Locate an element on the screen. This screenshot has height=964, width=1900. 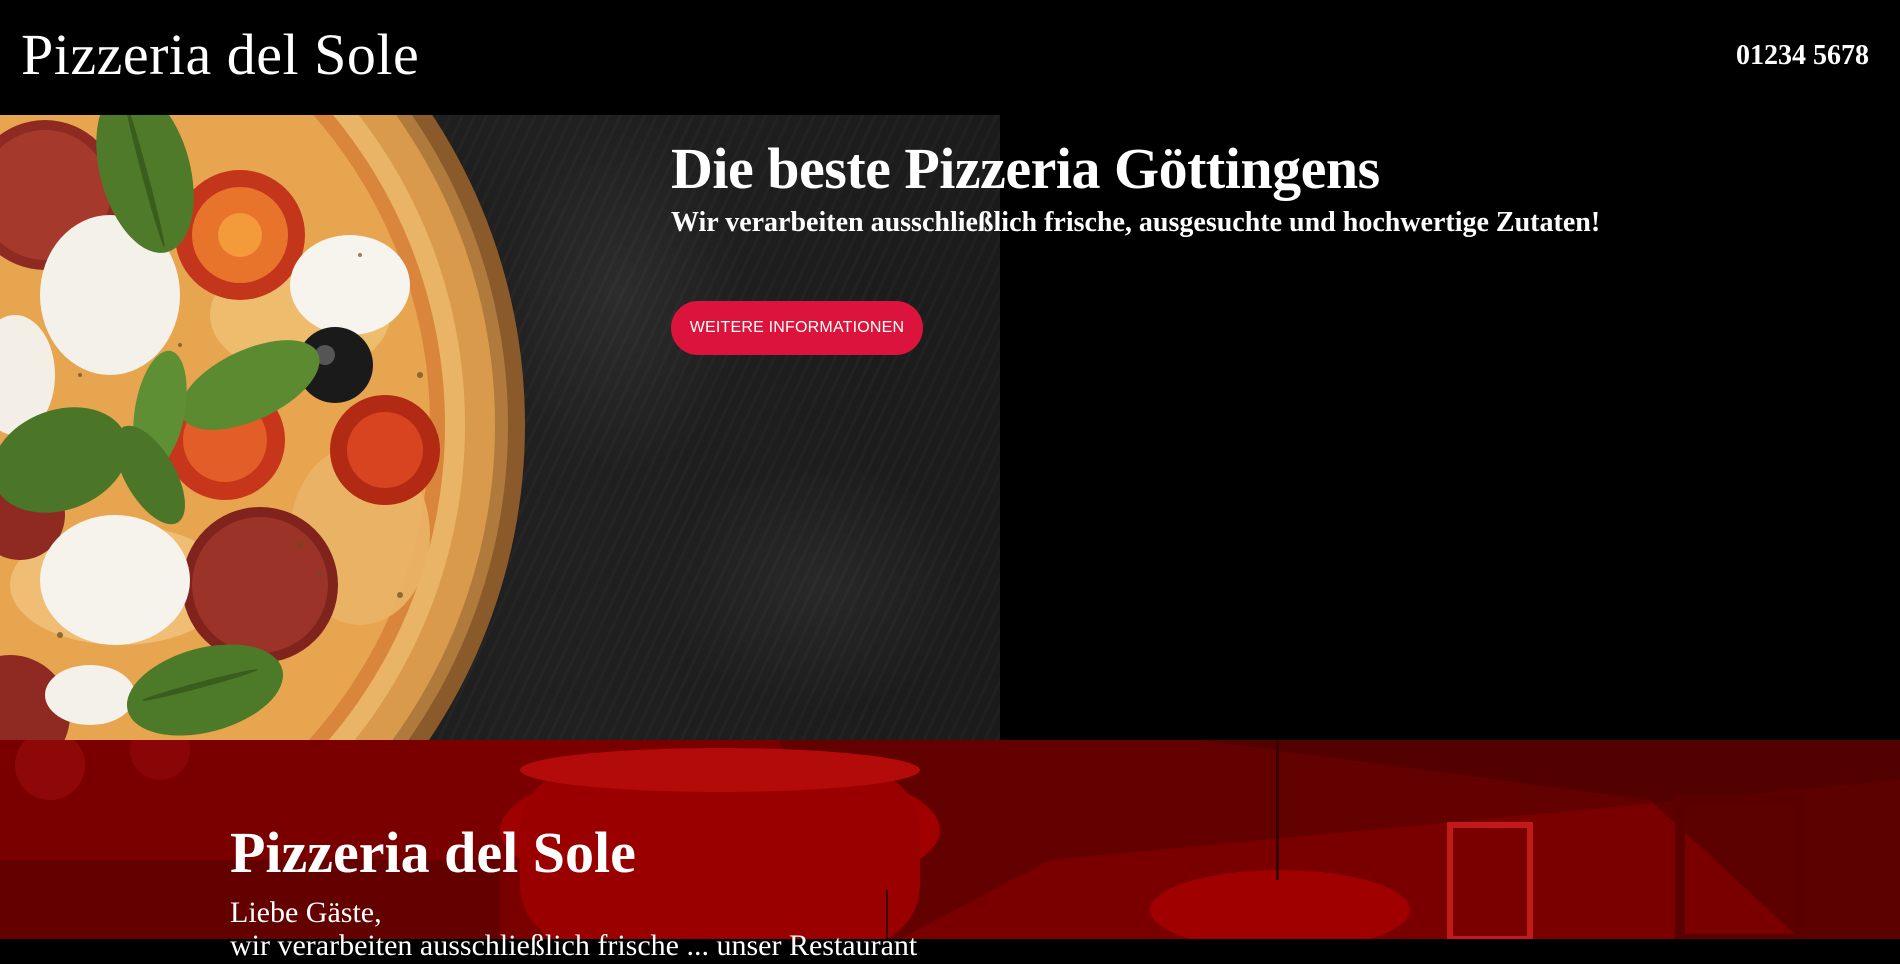
more-info-button: WEITERE INFORMATIONEN is located at coordinates (797, 328).